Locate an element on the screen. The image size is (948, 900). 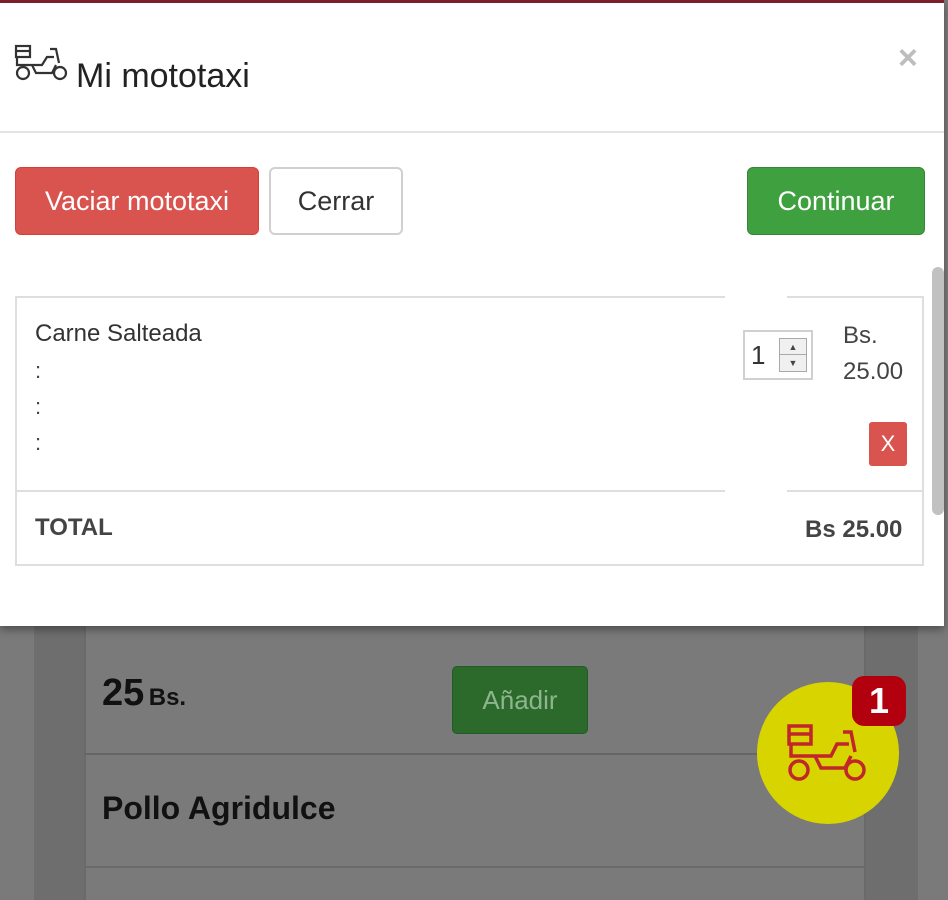
spinner-down-icon: ▼ is located at coordinates (793, 363).